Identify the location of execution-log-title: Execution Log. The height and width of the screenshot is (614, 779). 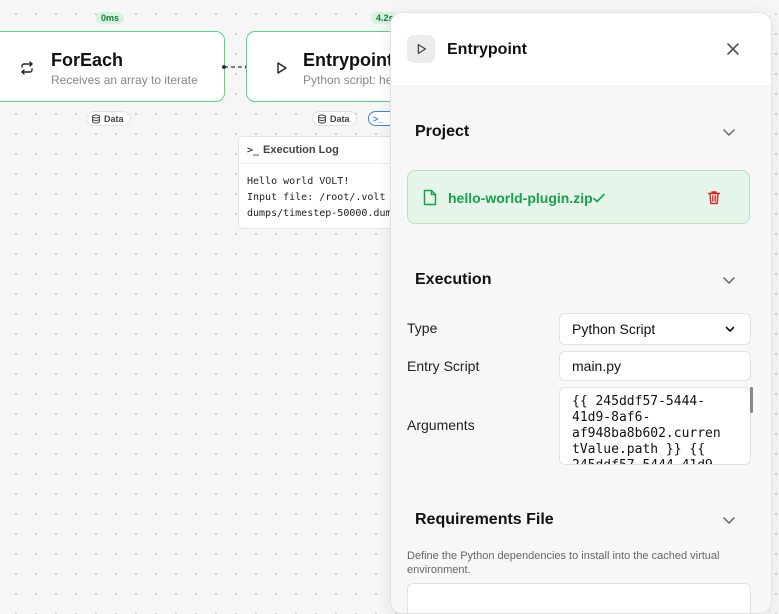
(301, 150).